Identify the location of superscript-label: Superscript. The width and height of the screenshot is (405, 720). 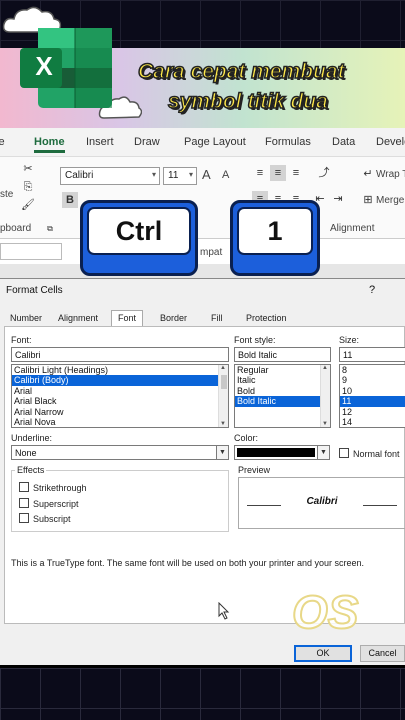
(56, 504).